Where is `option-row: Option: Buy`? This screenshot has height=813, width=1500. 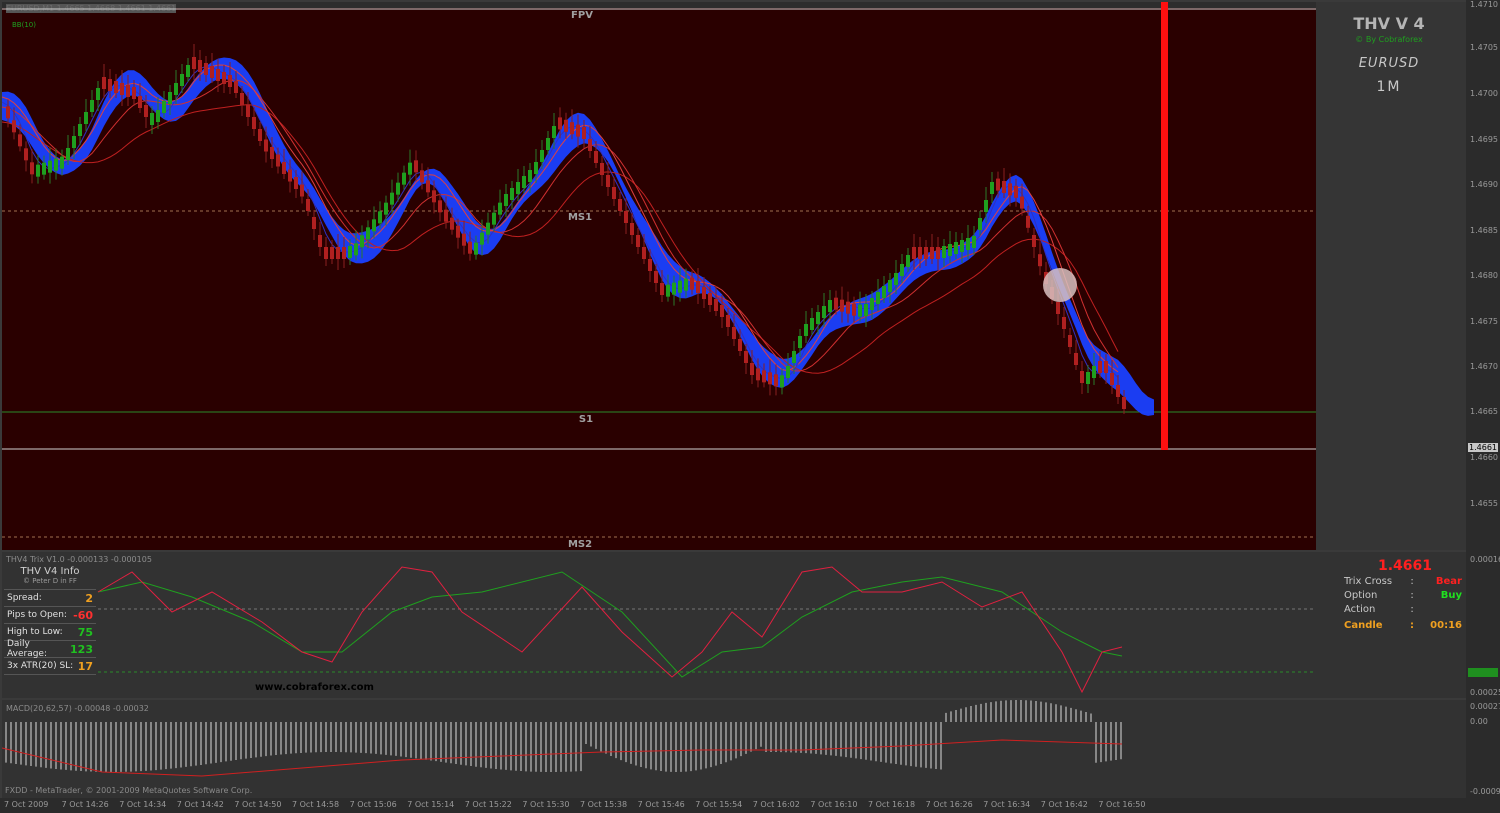 option-row: Option: Buy is located at coordinates (1400, 595).